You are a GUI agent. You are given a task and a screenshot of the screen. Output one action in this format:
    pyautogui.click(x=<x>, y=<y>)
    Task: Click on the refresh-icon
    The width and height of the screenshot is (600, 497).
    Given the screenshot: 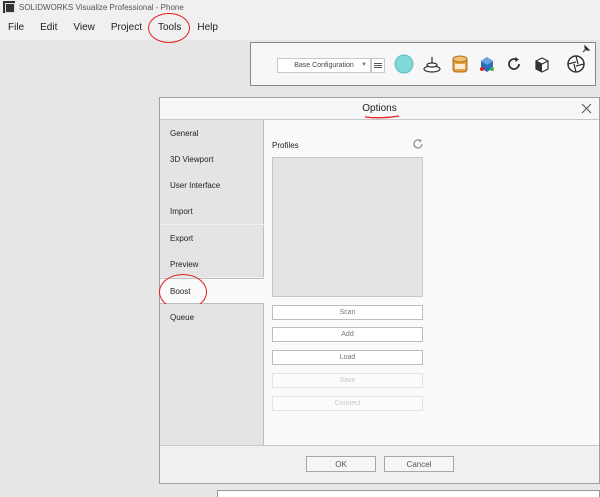 What is the action you would take?
    pyautogui.click(x=514, y=64)
    